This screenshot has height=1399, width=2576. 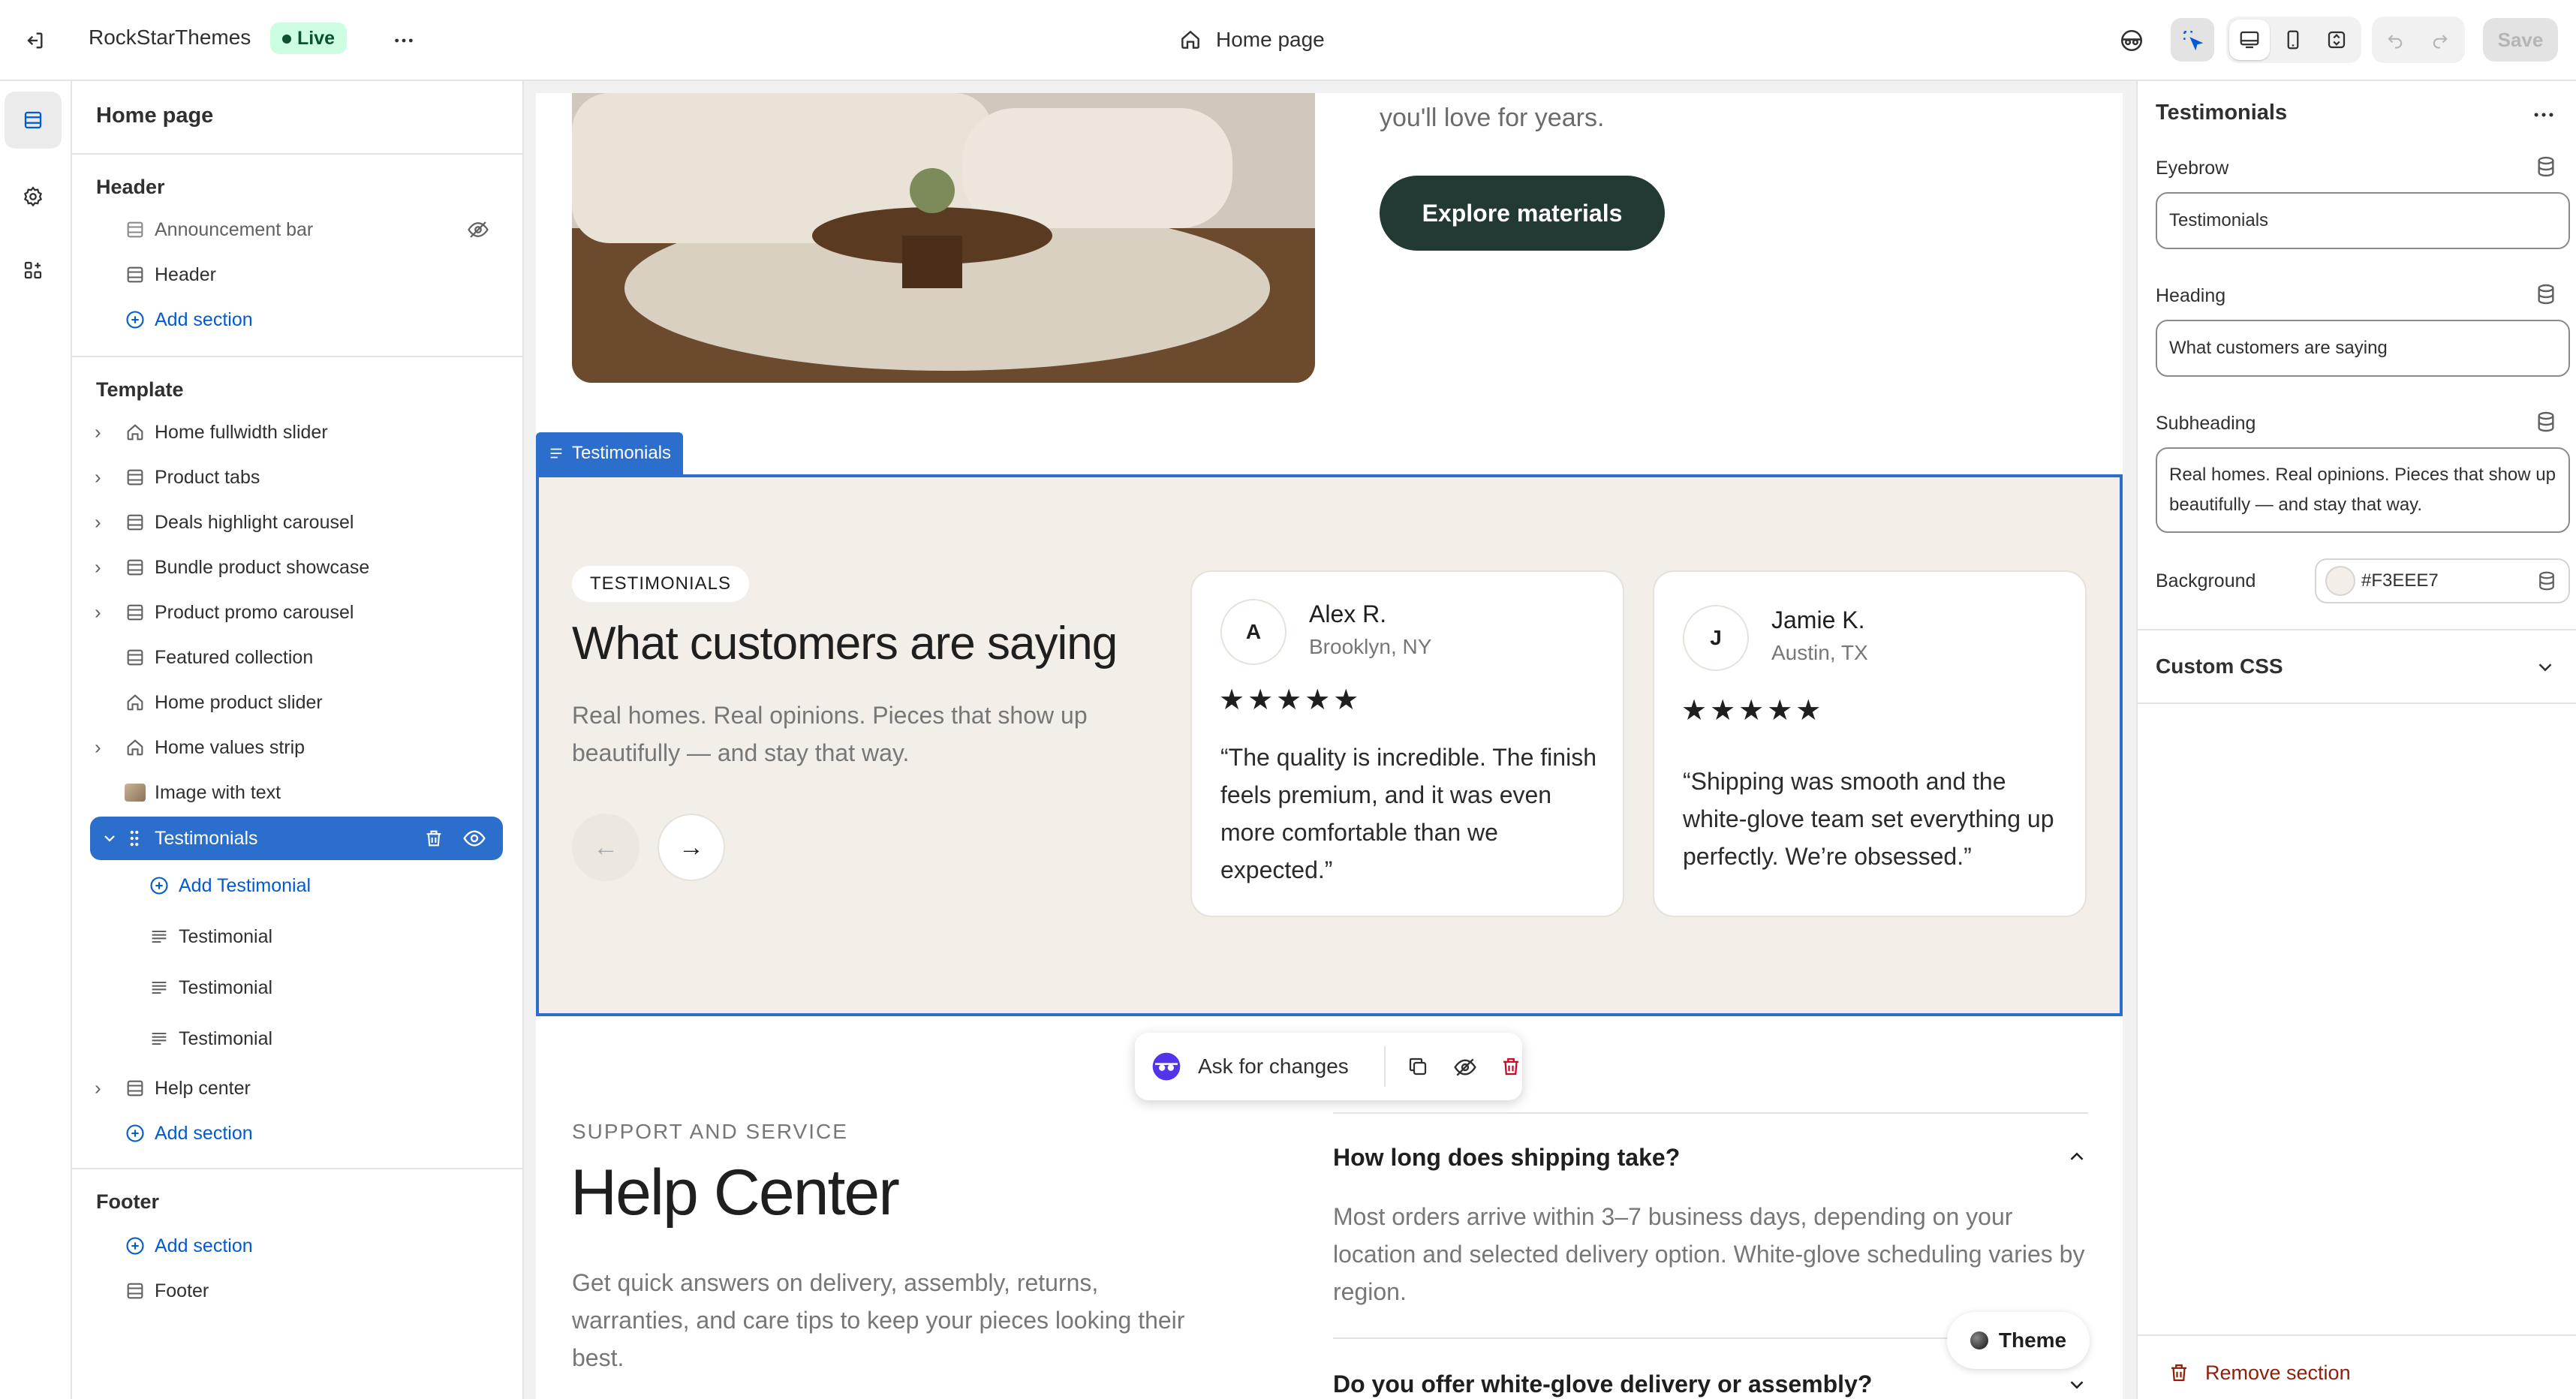 I want to click on drag-handle-icon, so click(x=134, y=839).